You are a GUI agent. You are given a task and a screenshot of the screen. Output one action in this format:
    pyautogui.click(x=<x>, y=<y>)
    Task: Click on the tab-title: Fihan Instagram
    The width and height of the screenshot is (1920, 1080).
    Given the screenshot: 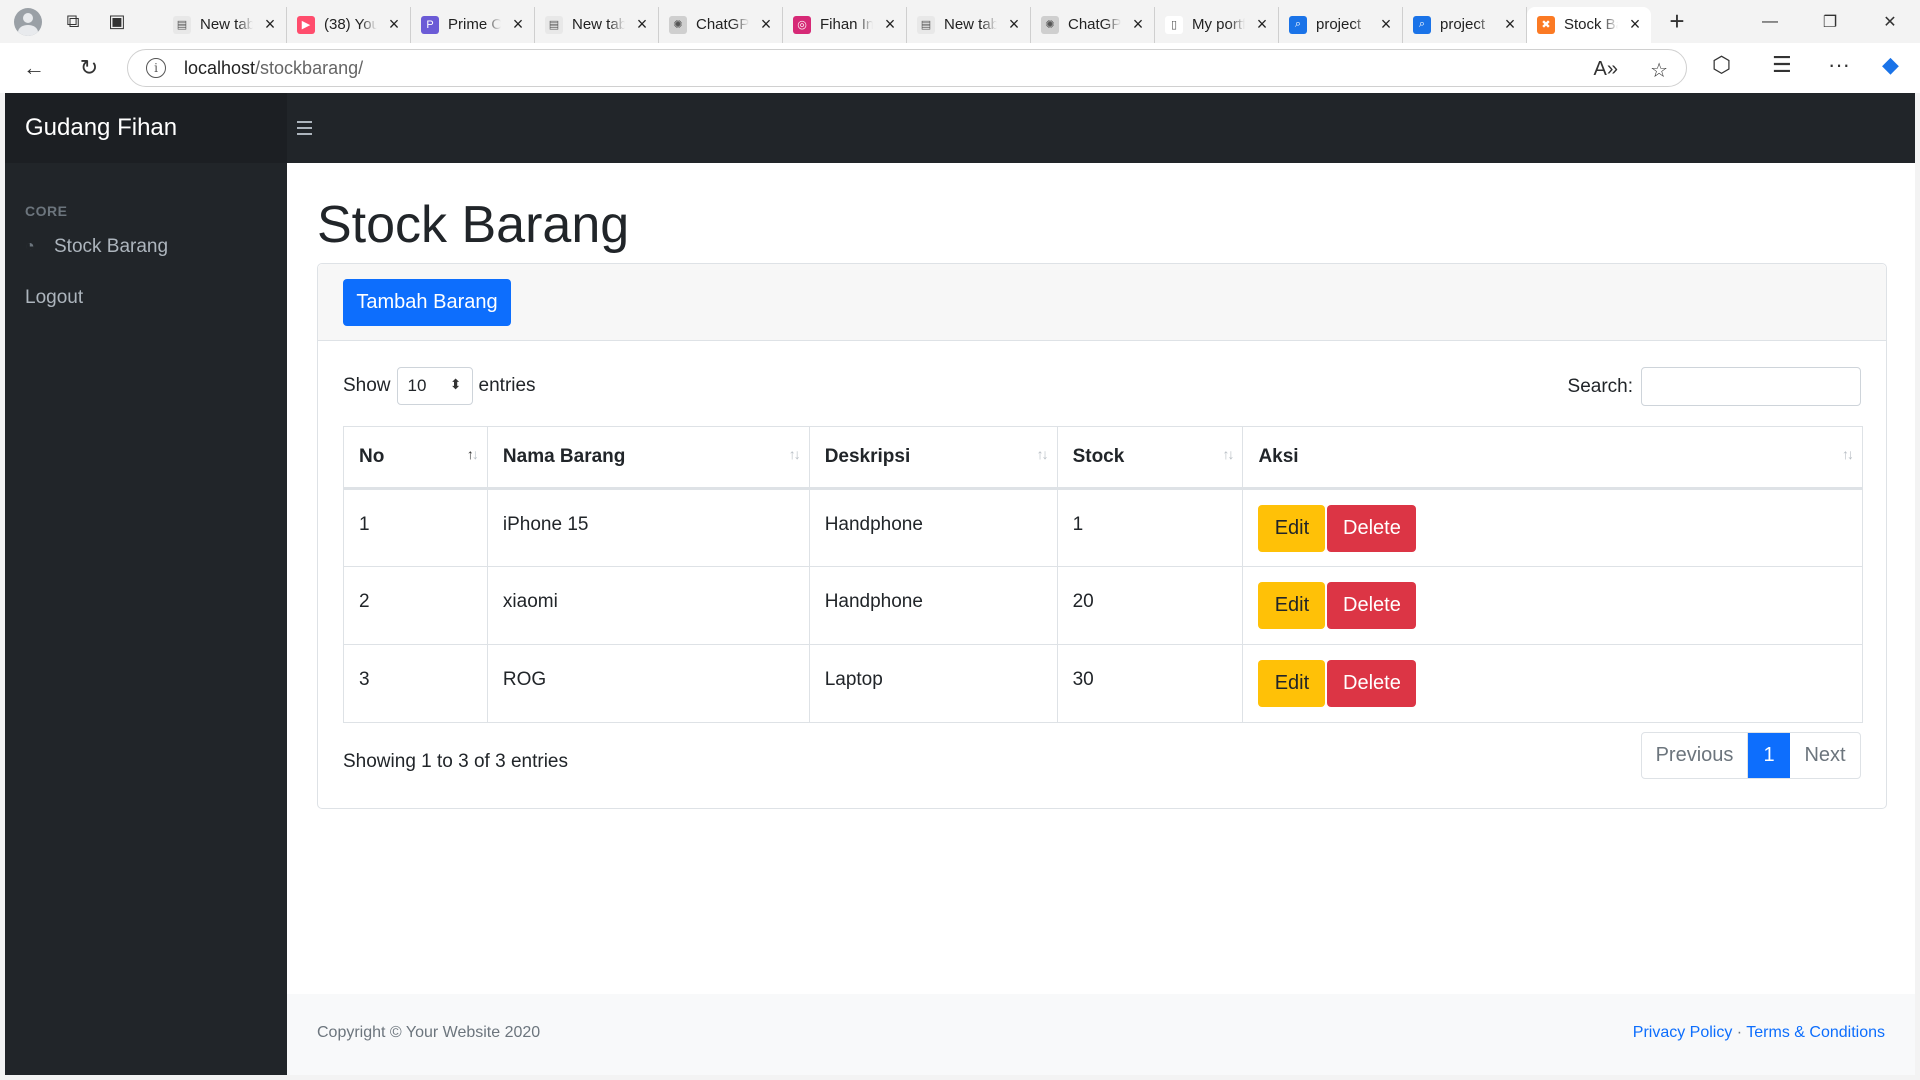 What is the action you would take?
    pyautogui.click(x=846, y=24)
    